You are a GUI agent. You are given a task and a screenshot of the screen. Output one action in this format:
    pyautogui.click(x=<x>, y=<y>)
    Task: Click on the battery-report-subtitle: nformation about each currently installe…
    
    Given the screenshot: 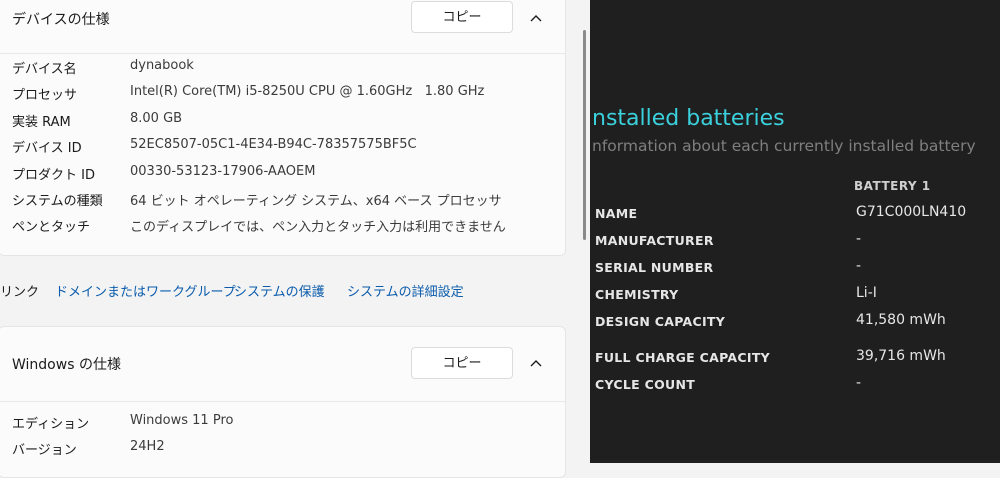 What is the action you would take?
    pyautogui.click(x=784, y=146)
    